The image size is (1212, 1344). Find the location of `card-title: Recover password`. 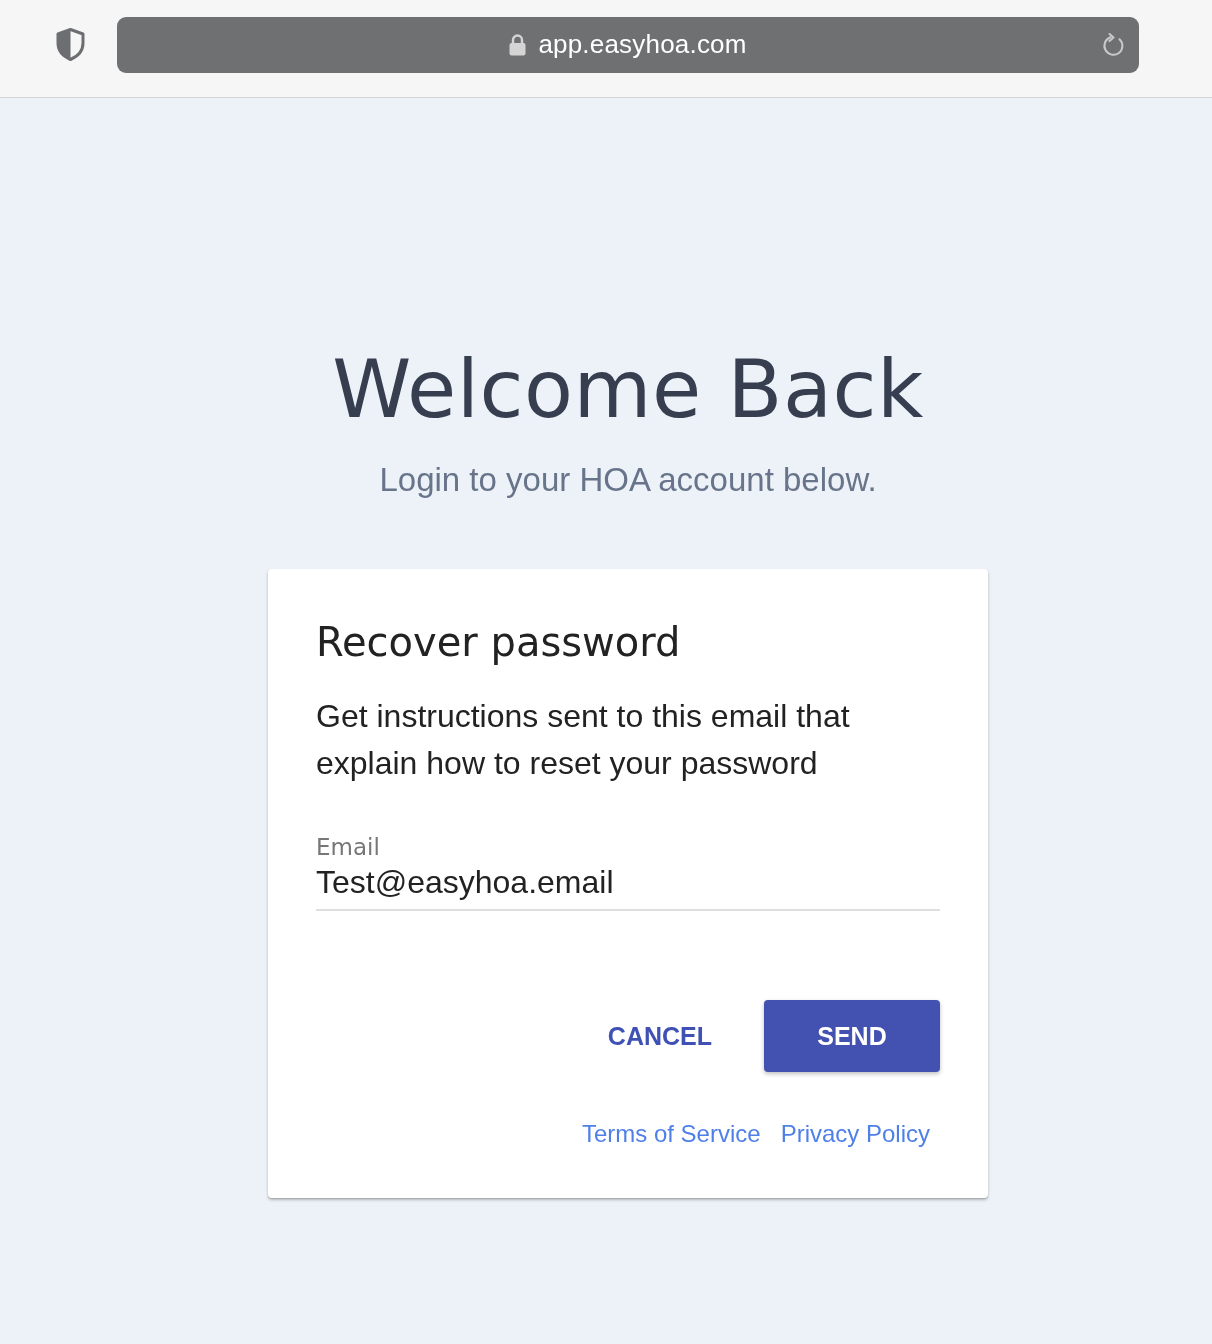

card-title: Recover password is located at coordinates (499, 642).